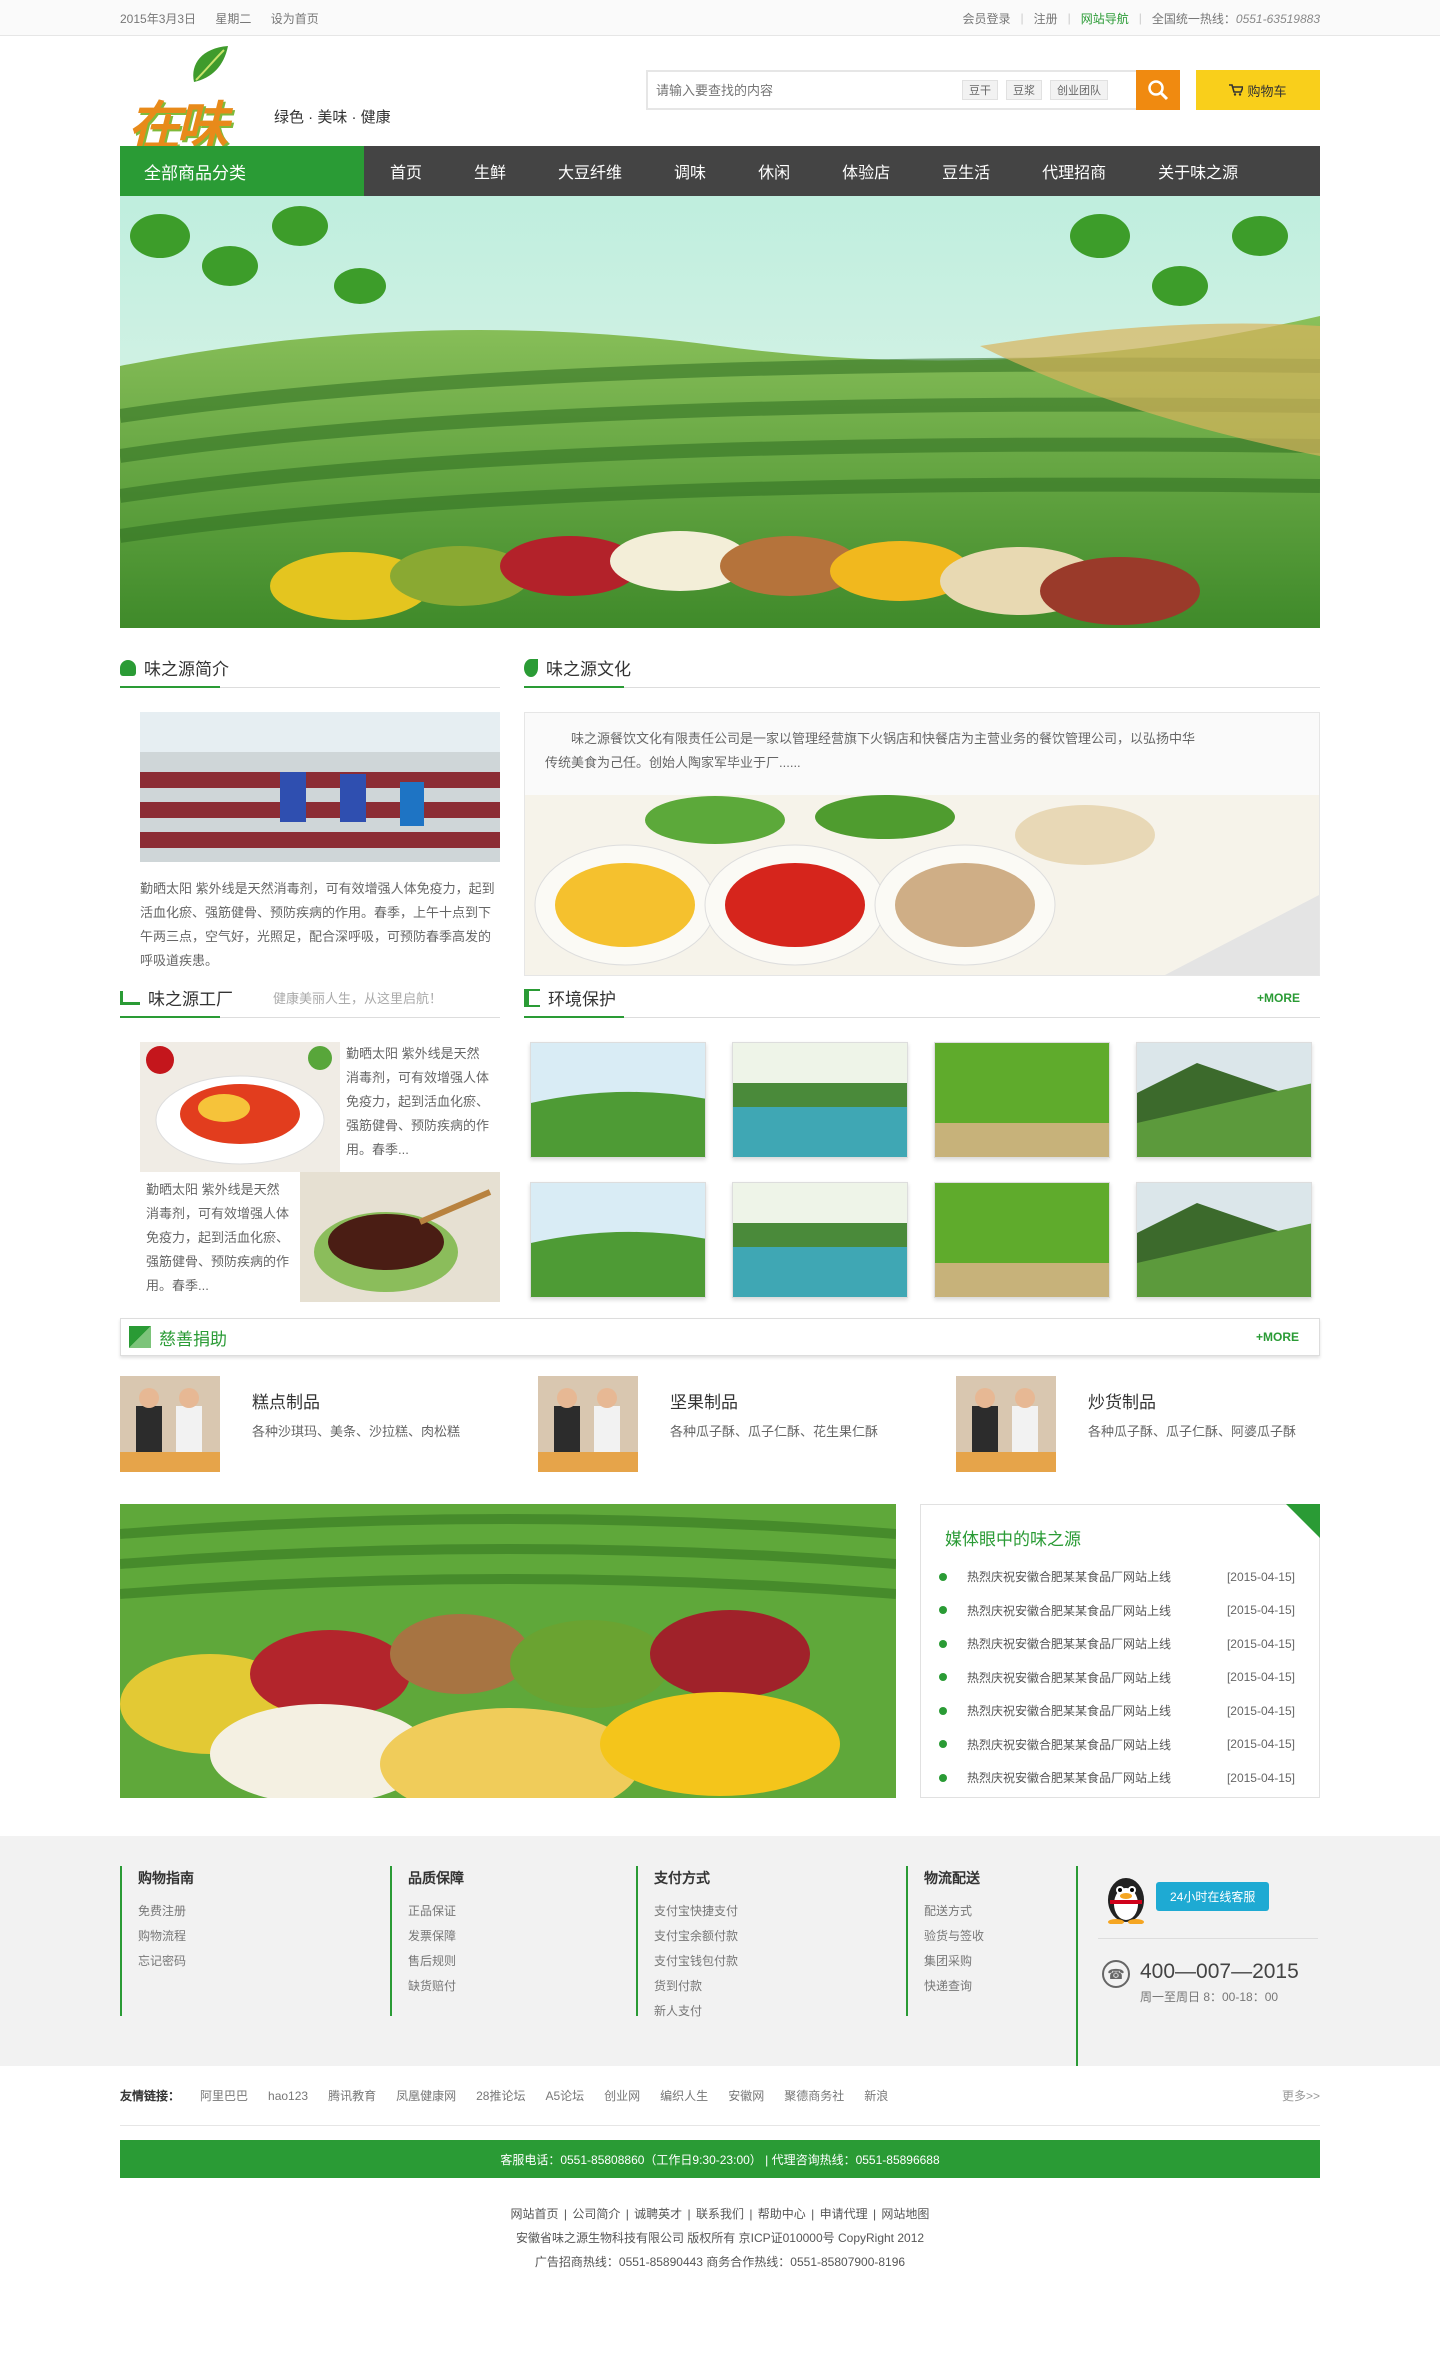 This screenshot has width=1440, height=2360. What do you see at coordinates (522, 1989) in the screenshot?
I see `footer-link: 缺货赔付` at bounding box center [522, 1989].